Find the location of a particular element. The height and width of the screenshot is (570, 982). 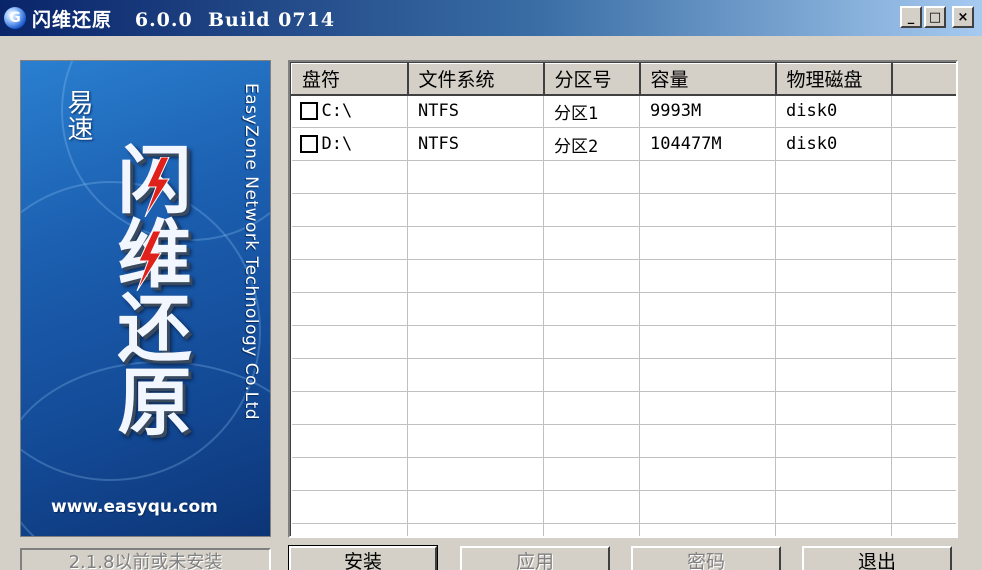

capacity-cell: 104477M is located at coordinates (707, 144).